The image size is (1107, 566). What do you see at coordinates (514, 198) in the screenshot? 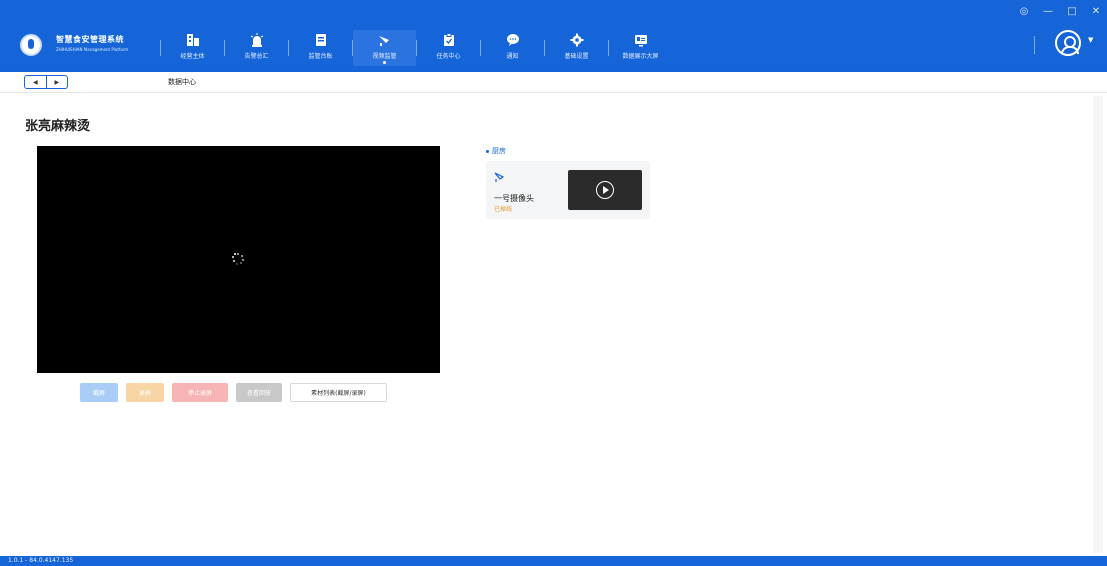
I see `camera-name: 一号摄像头` at bounding box center [514, 198].